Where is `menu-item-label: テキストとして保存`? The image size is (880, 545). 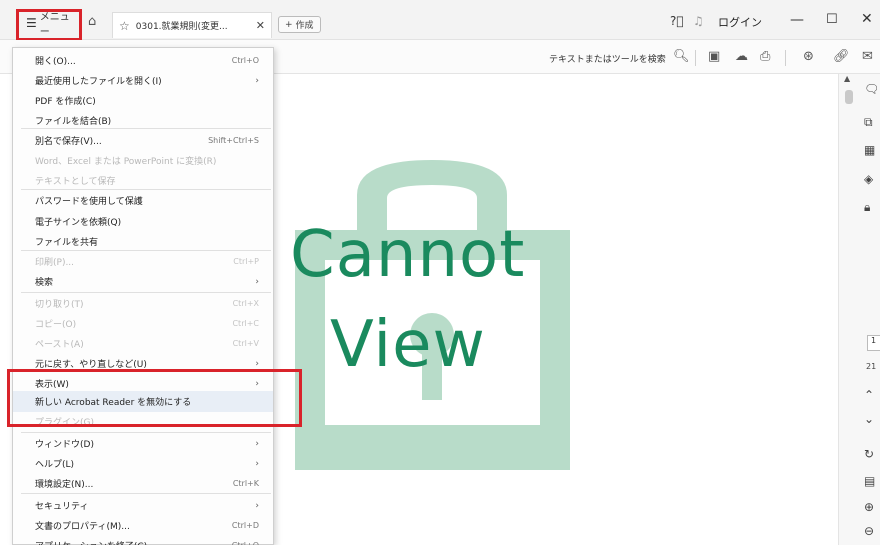
menu-item-label: テキストとして保存 is located at coordinates (75, 182).